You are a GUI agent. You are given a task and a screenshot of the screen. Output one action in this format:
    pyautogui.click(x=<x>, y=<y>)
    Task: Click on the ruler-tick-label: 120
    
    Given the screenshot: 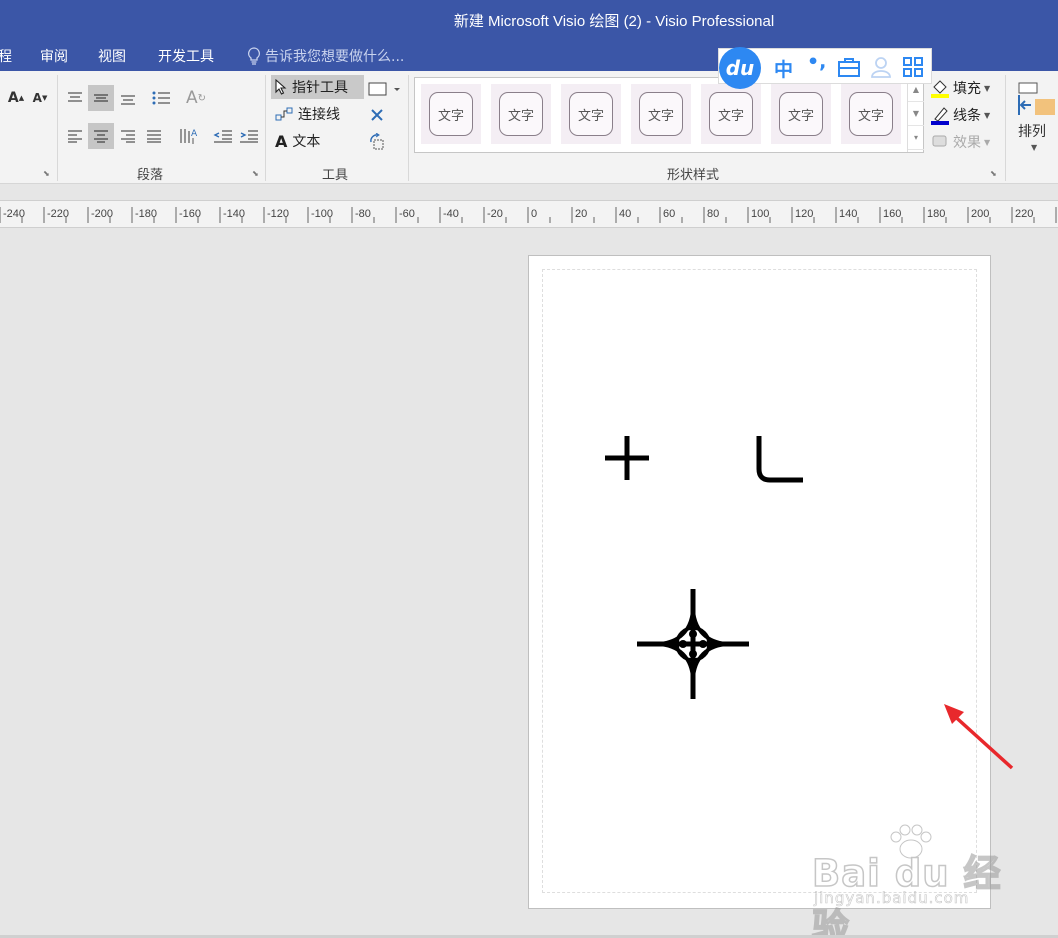 What is the action you would take?
    pyautogui.click(x=804, y=214)
    